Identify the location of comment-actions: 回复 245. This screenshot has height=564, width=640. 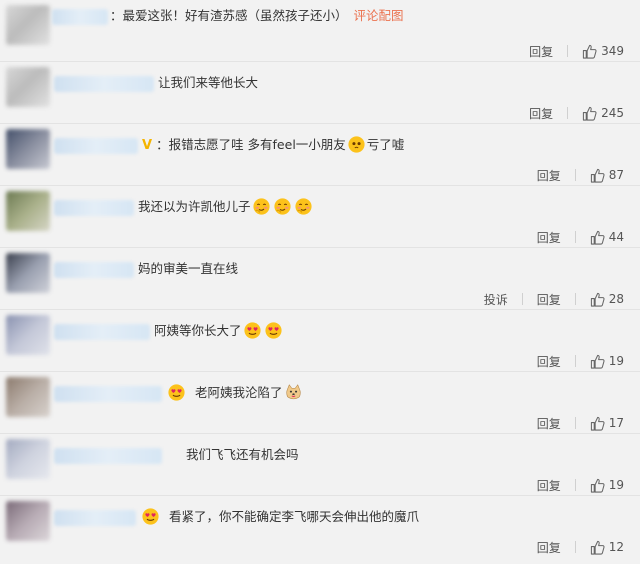
(576, 113).